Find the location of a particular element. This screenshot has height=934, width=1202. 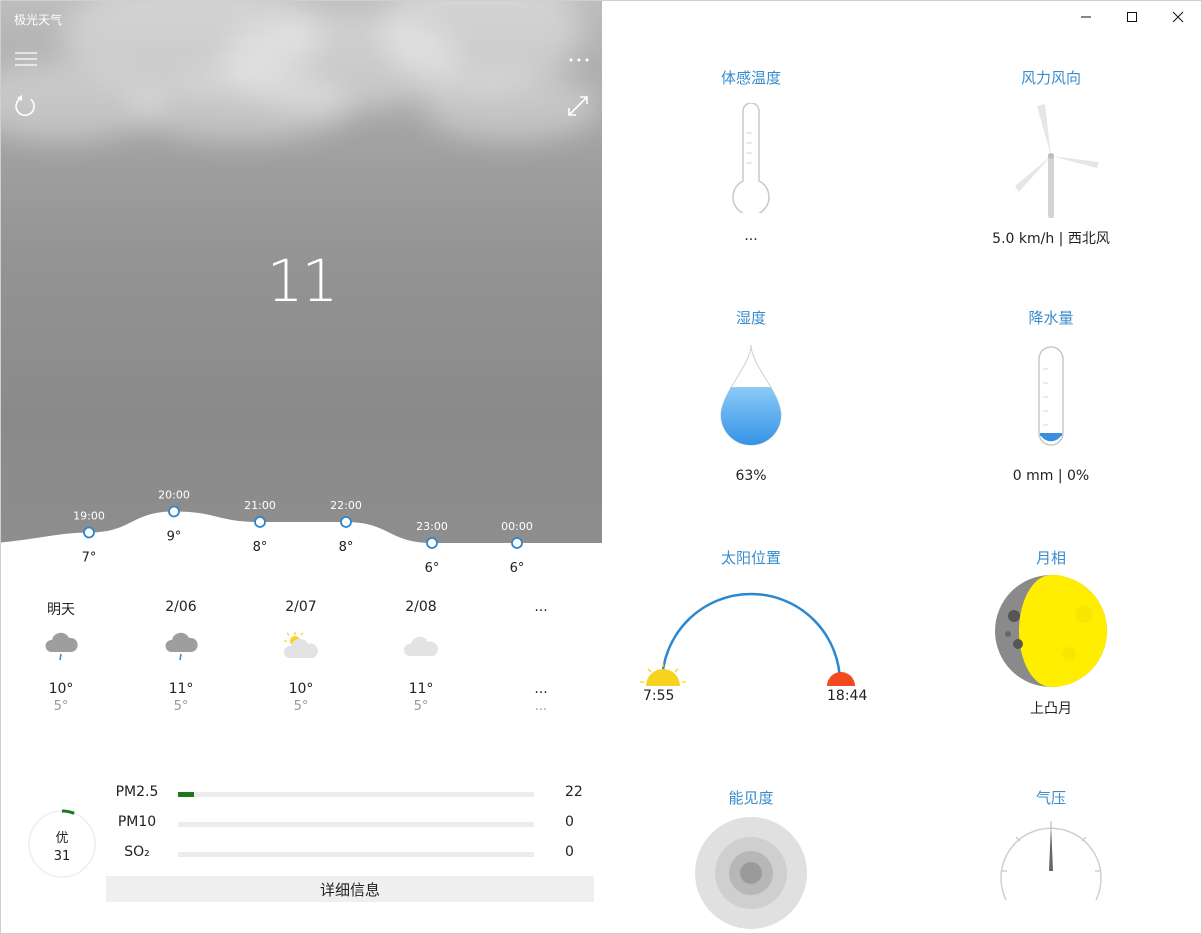

sun-position-tile: 太阳位置 7:55 18:44 is located at coordinates (751, 627).